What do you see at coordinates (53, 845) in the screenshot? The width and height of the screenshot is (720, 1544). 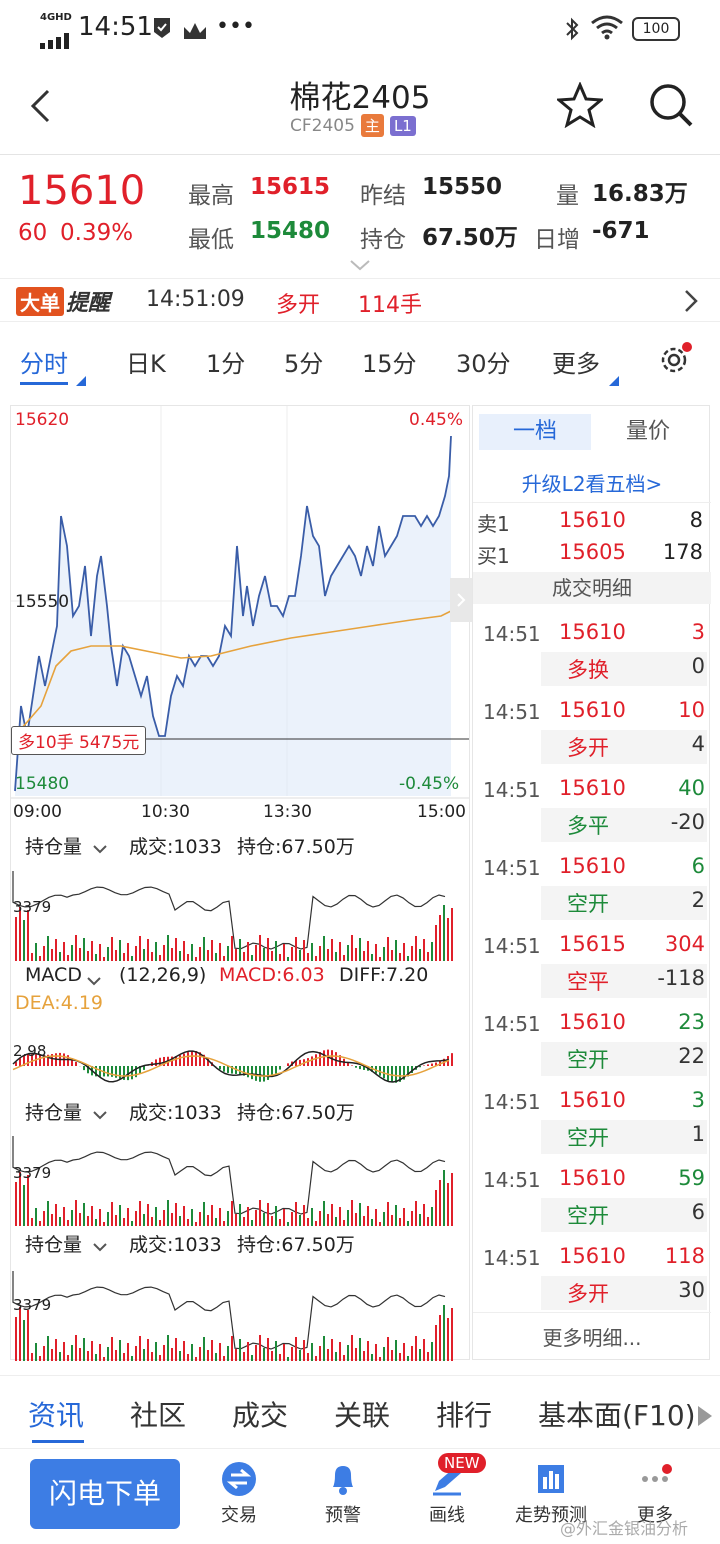 I see `indicator-select-oi: 持仓量` at bounding box center [53, 845].